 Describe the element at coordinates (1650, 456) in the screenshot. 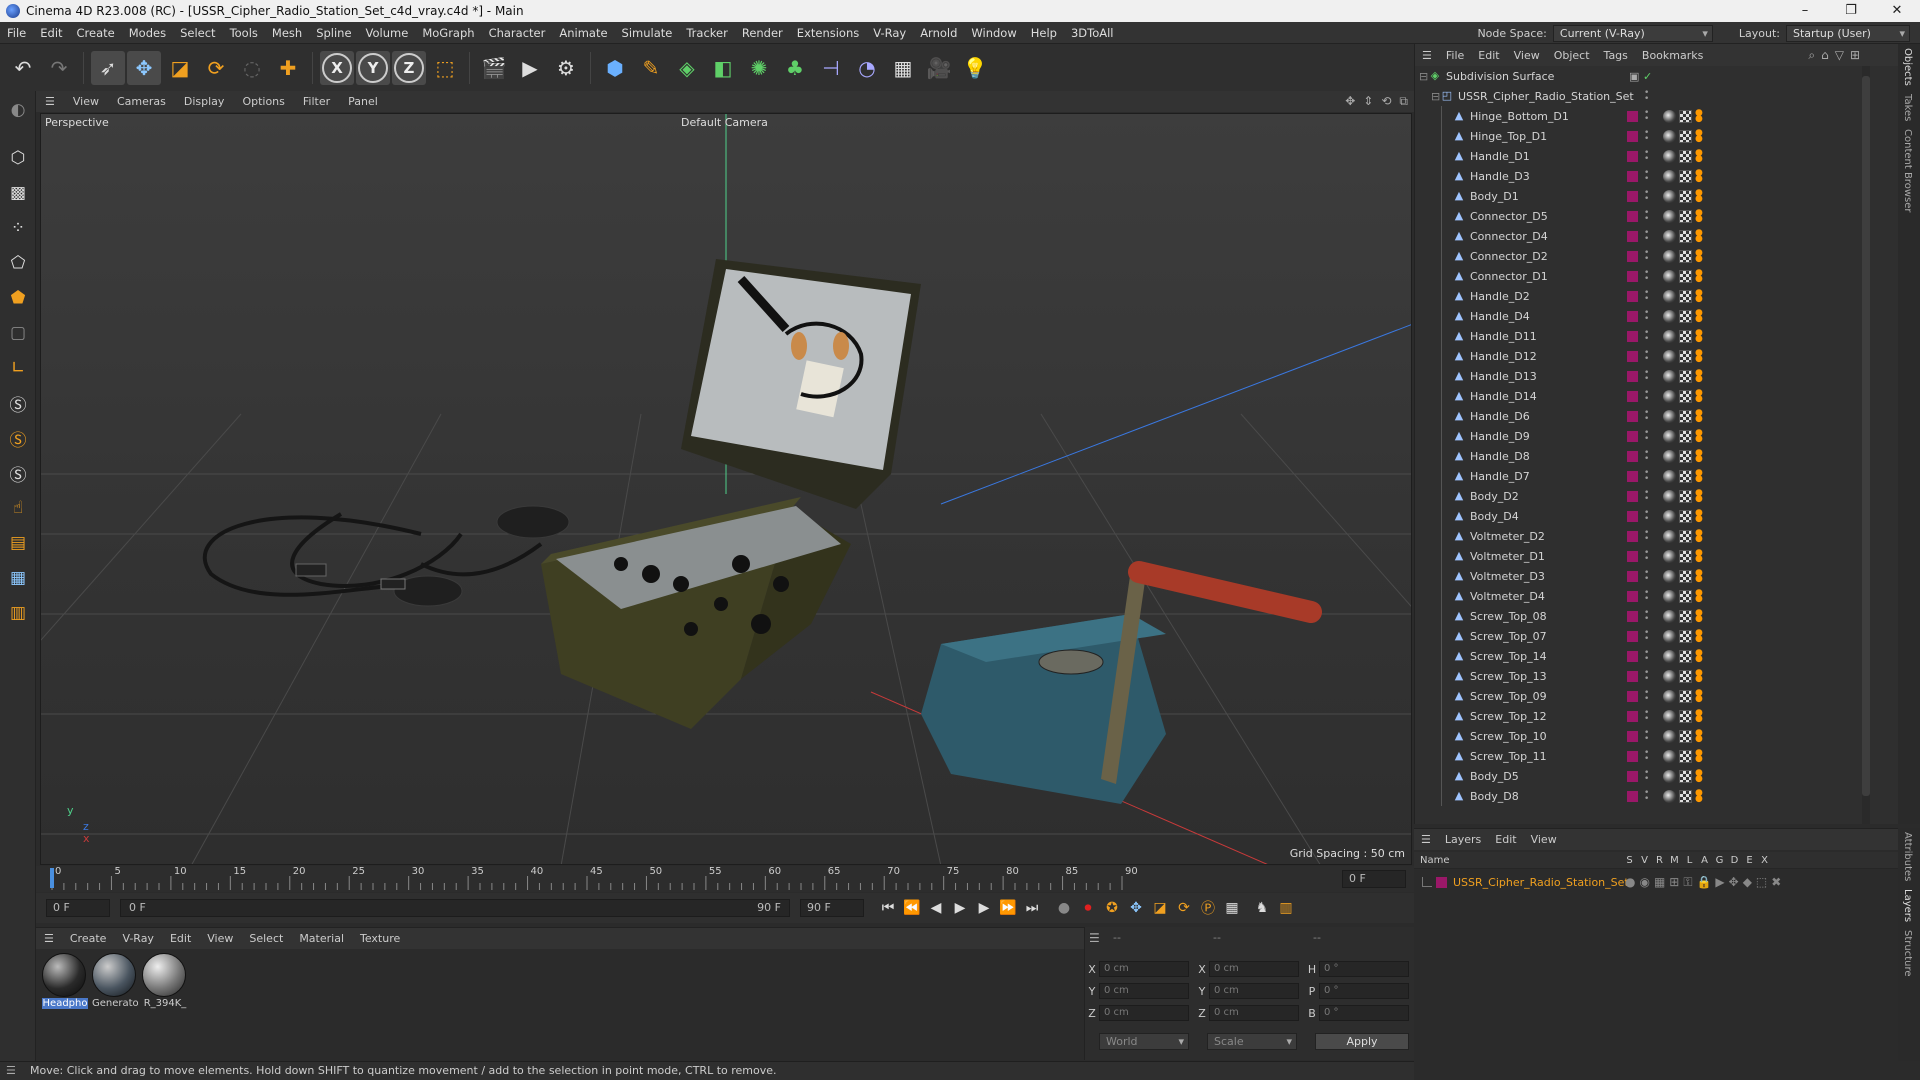

I see `object-row: ▲ Handle_D8 • • ● ●` at that location.